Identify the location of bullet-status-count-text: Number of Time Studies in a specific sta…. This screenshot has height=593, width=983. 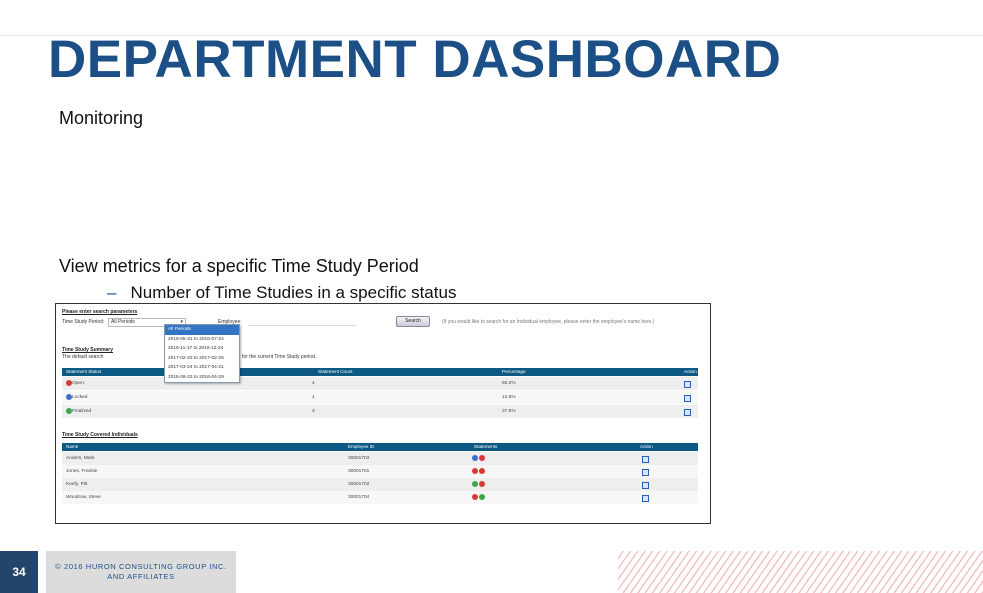
(293, 292).